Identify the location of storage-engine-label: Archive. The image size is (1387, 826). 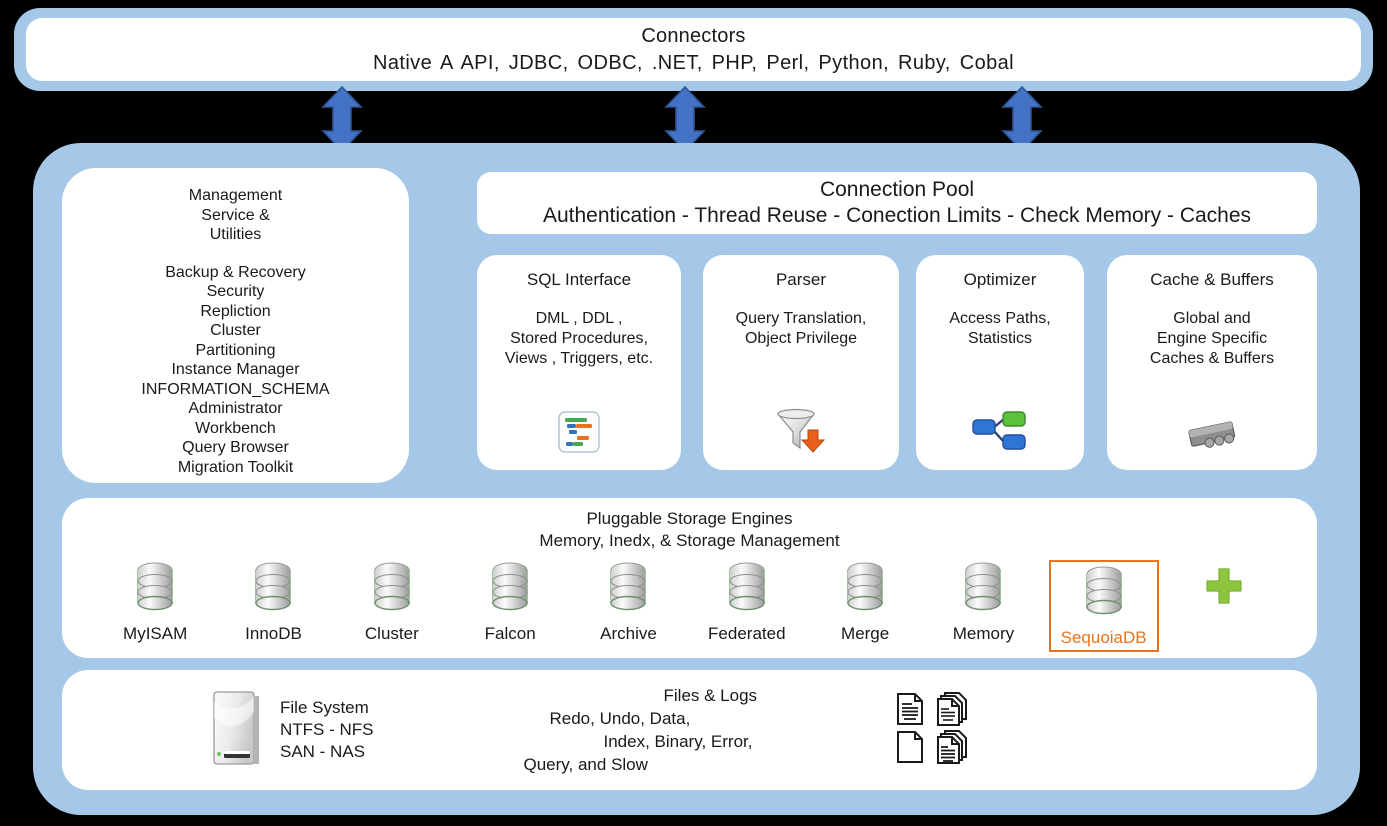
(628, 633).